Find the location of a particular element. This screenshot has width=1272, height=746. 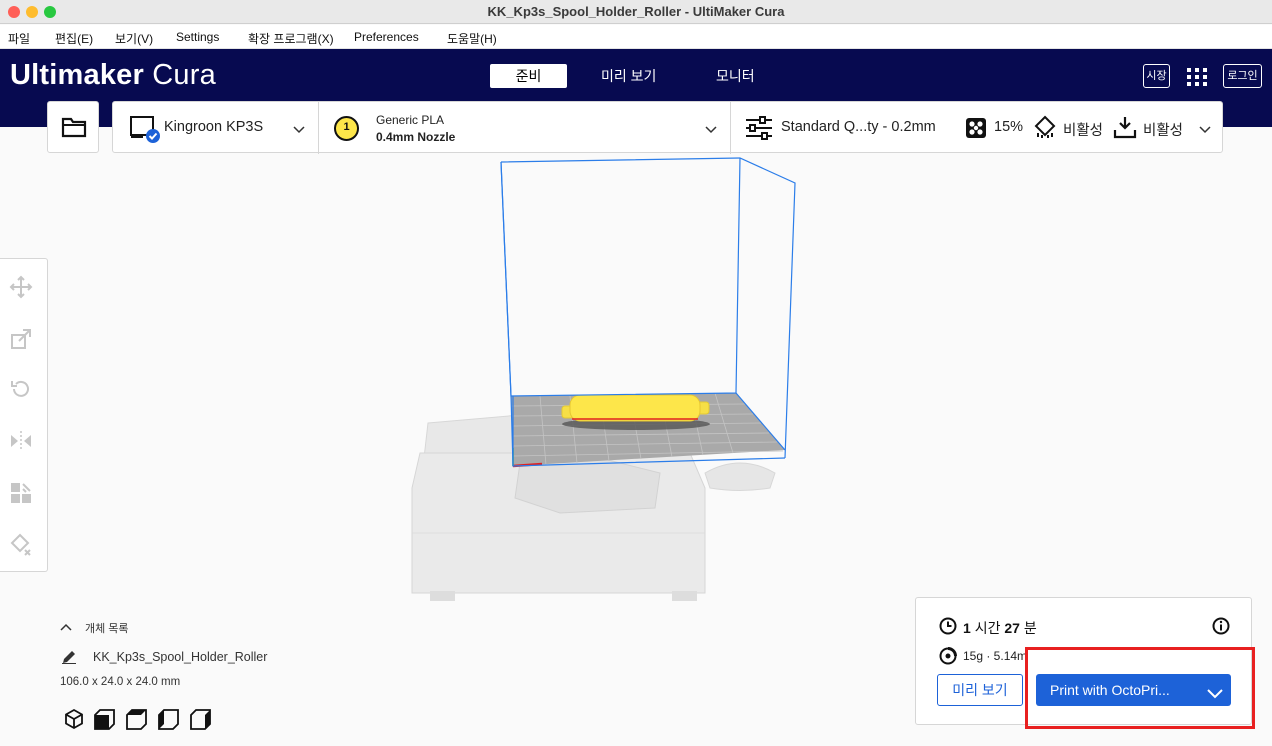

menu-edit: 편집(E) is located at coordinates (74, 38).